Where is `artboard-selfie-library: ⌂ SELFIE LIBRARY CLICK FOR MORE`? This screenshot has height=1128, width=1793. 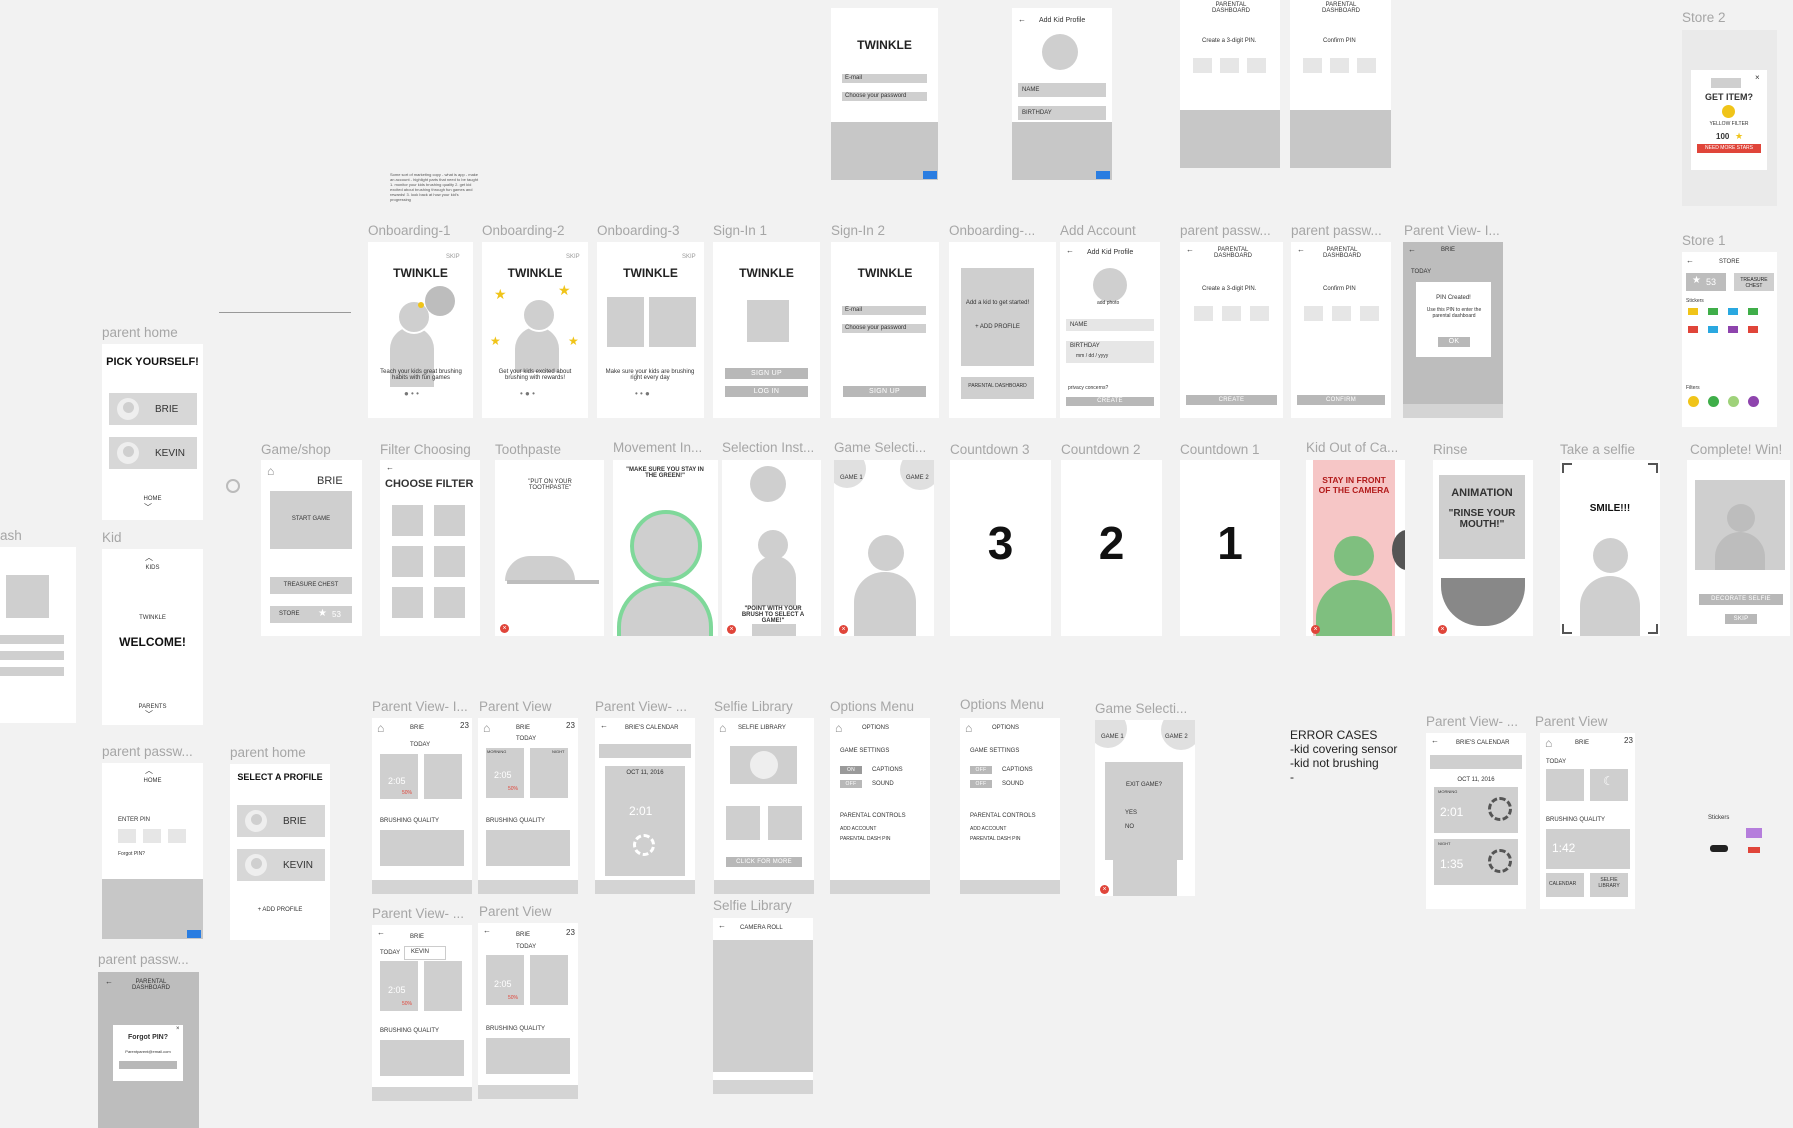 artboard-selfie-library: ⌂ SELFIE LIBRARY CLICK FOR MORE is located at coordinates (764, 806).